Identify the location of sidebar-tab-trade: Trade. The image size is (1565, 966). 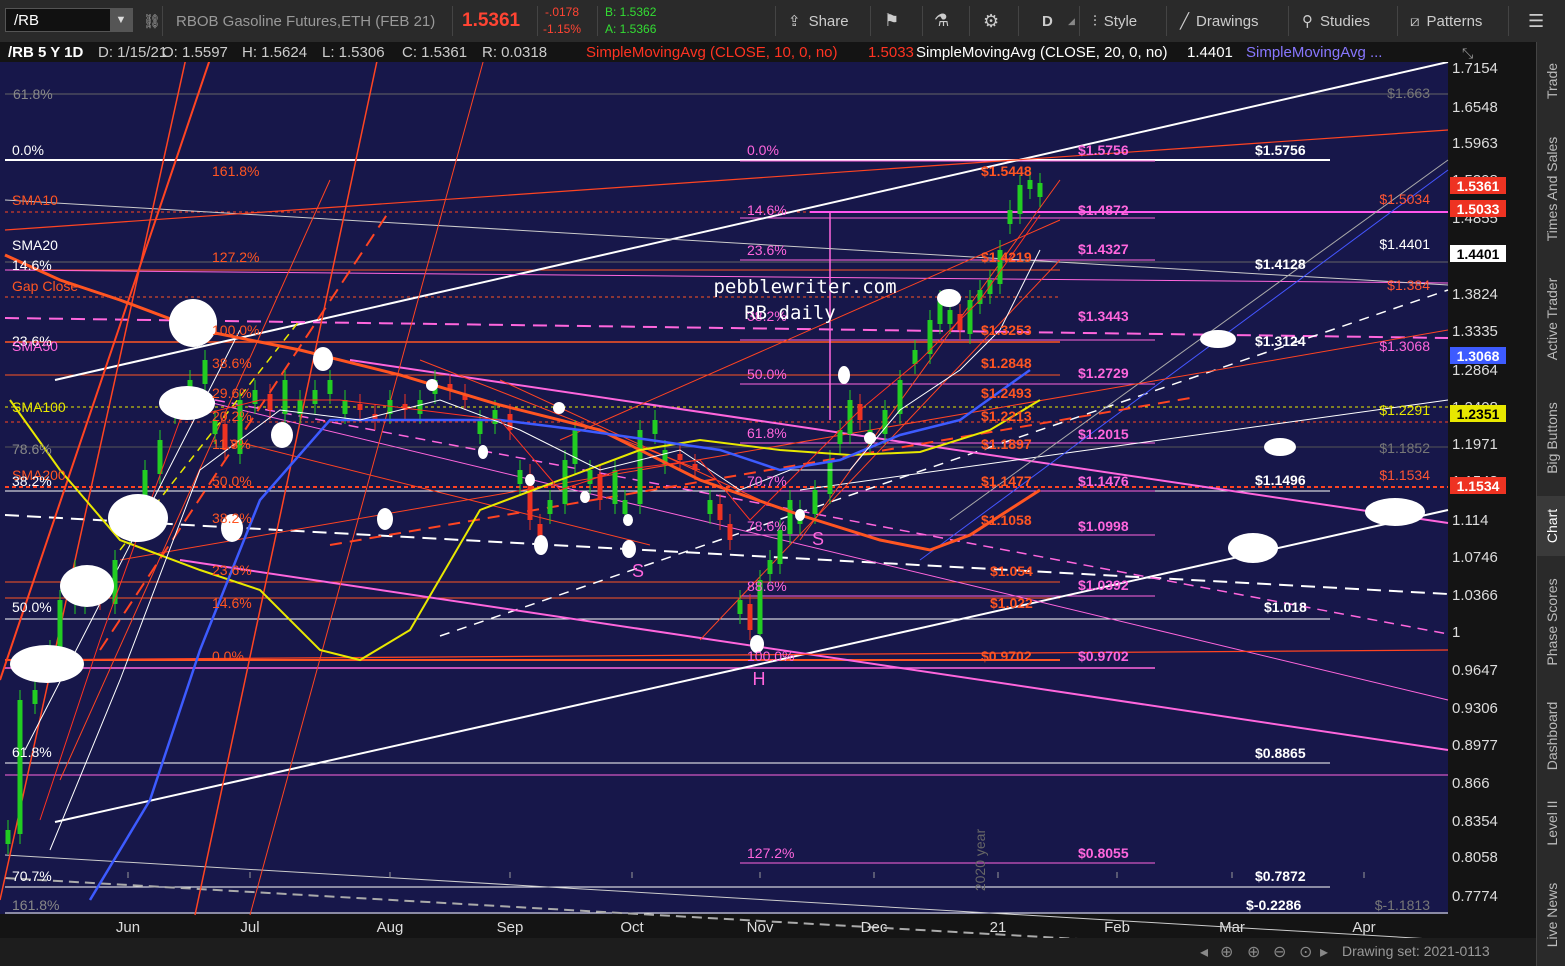
(1551, 81).